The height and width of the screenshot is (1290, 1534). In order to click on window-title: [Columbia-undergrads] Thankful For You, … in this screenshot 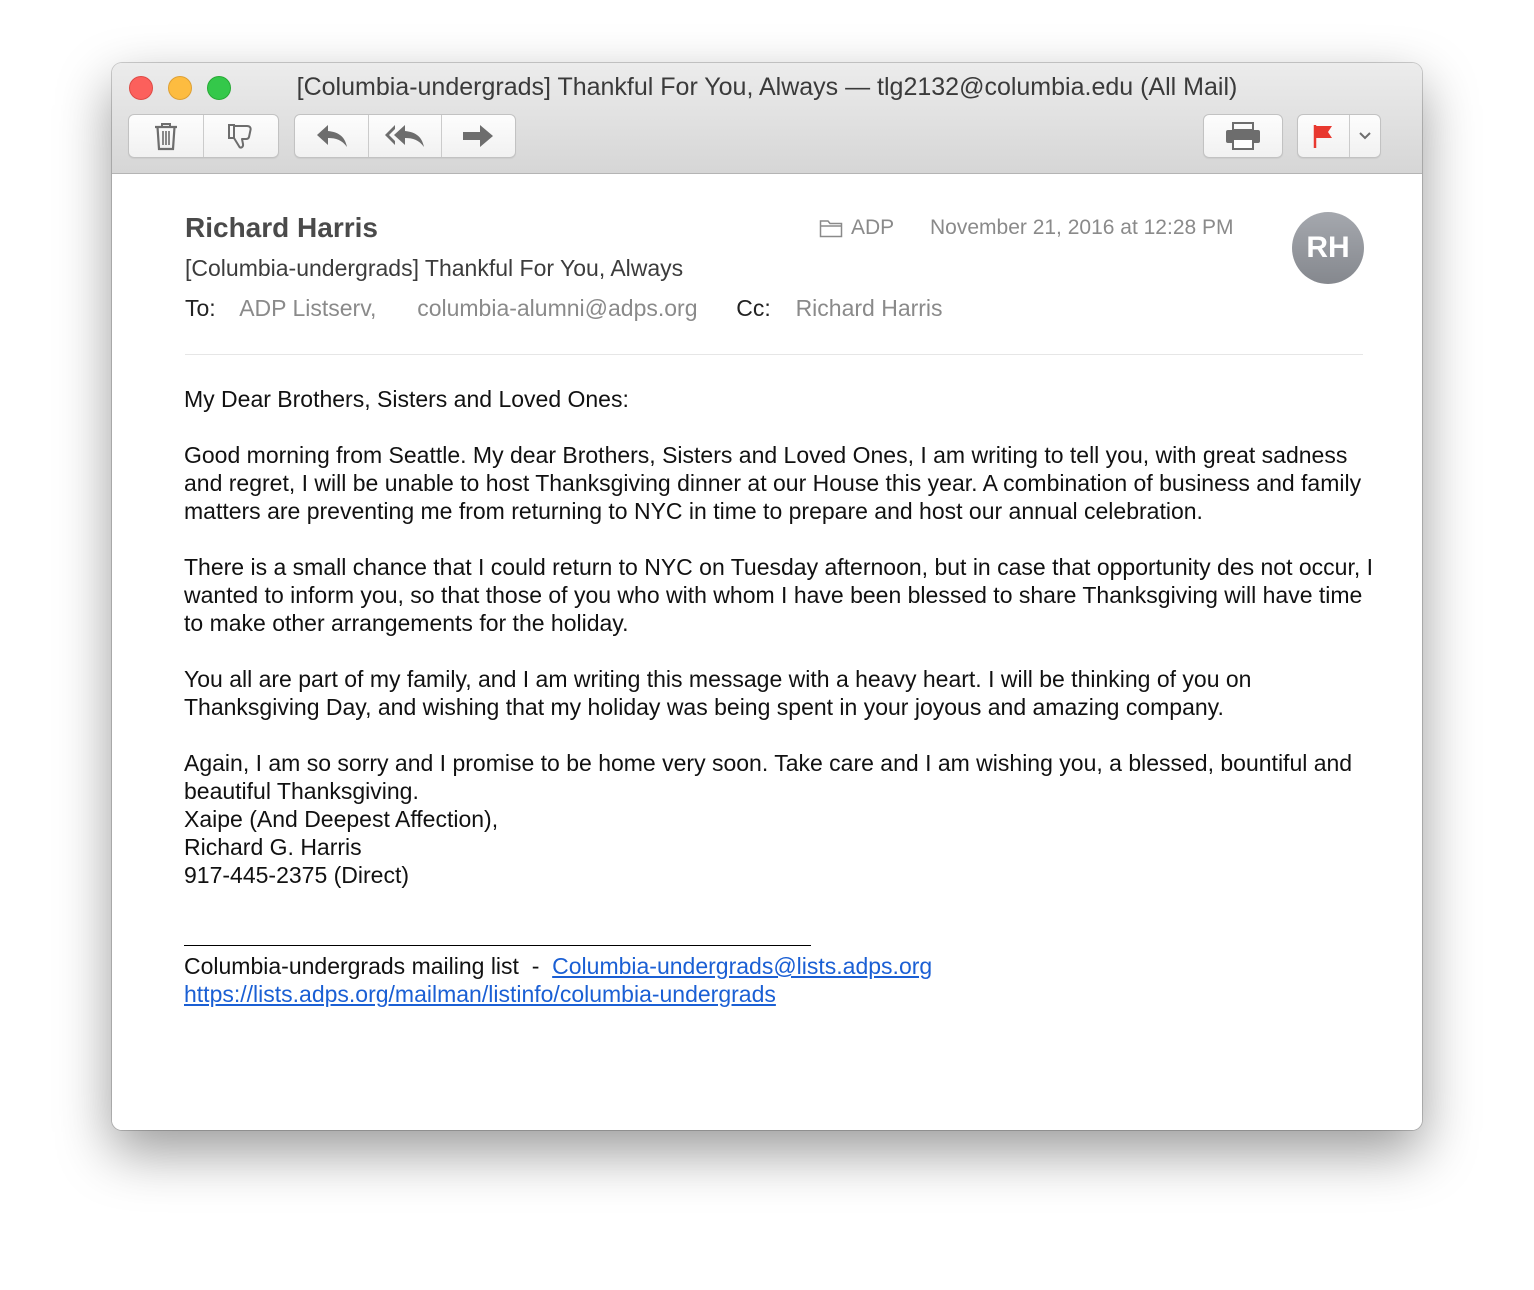, I will do `click(767, 87)`.